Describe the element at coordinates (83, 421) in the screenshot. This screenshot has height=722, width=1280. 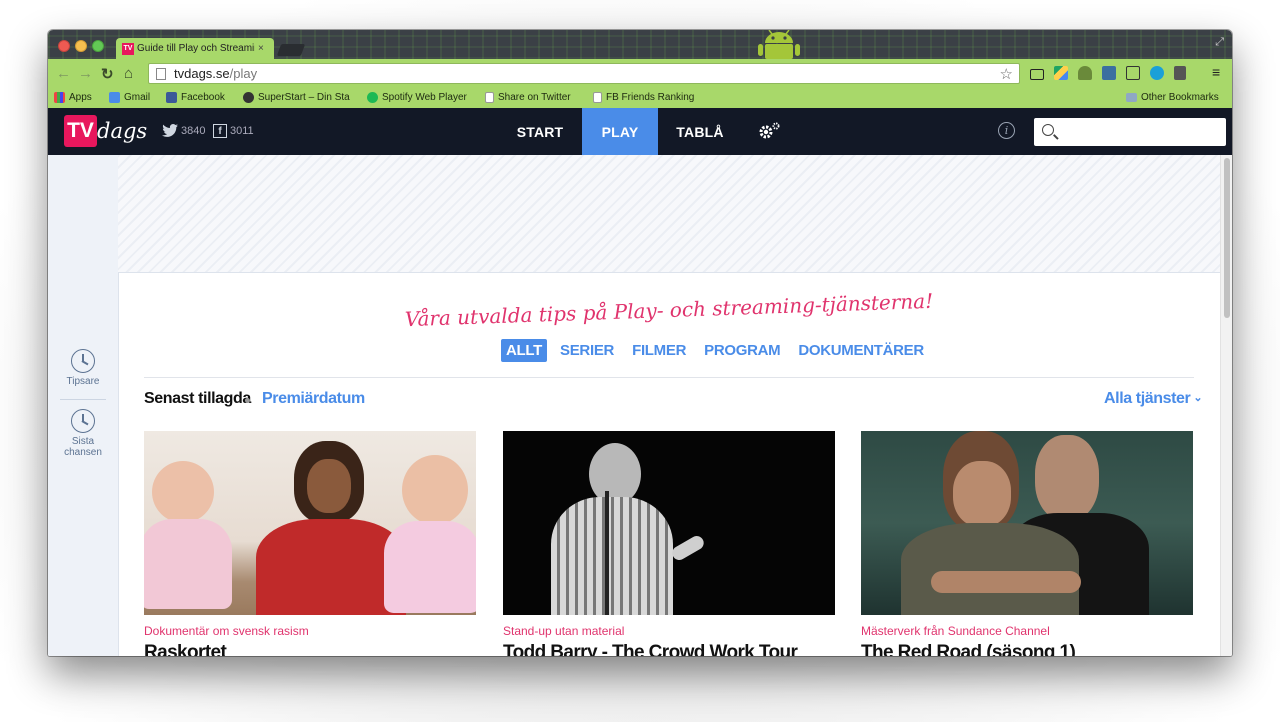
I see `clock-icon` at that location.